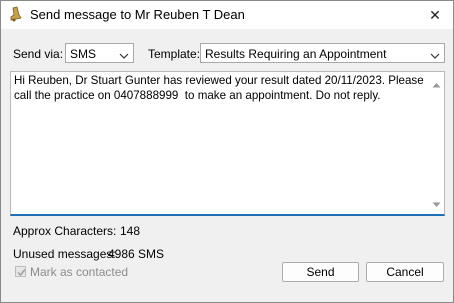  Describe the element at coordinates (136, 254) in the screenshot. I see `unused-messages-value: 4986 SMS` at that location.